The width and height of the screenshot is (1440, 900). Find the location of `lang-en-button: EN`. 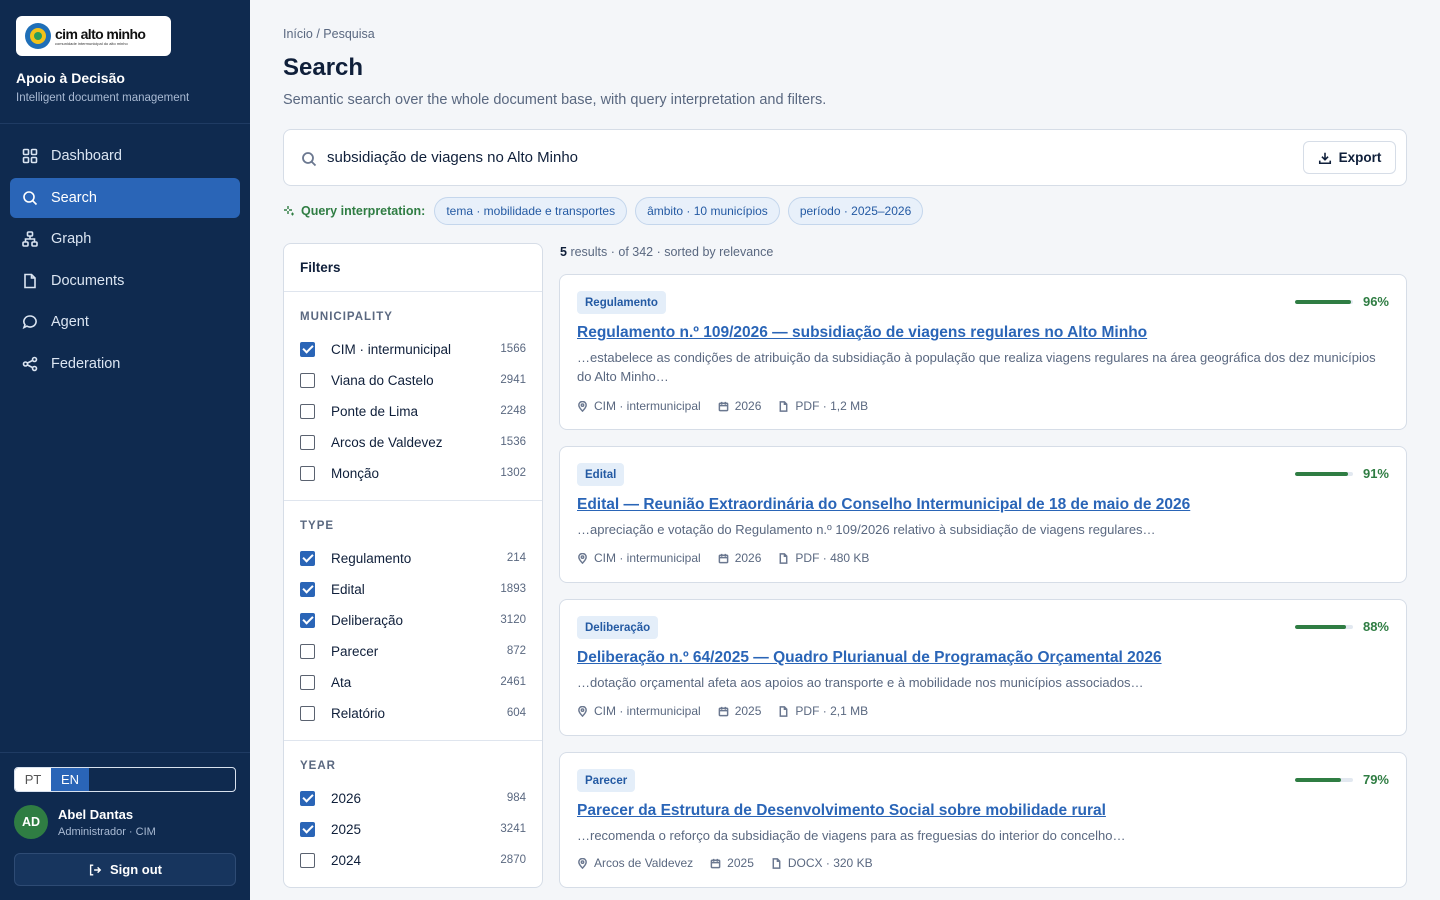

lang-en-button: EN is located at coordinates (70, 779).